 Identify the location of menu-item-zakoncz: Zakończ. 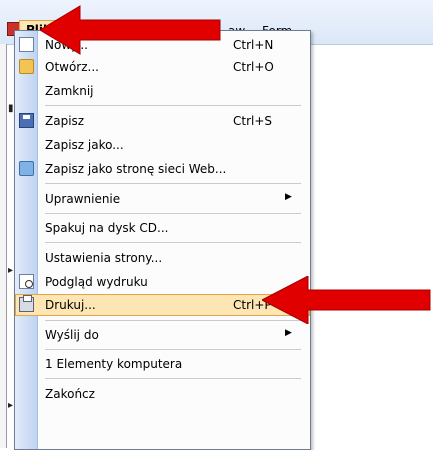
(162, 394).